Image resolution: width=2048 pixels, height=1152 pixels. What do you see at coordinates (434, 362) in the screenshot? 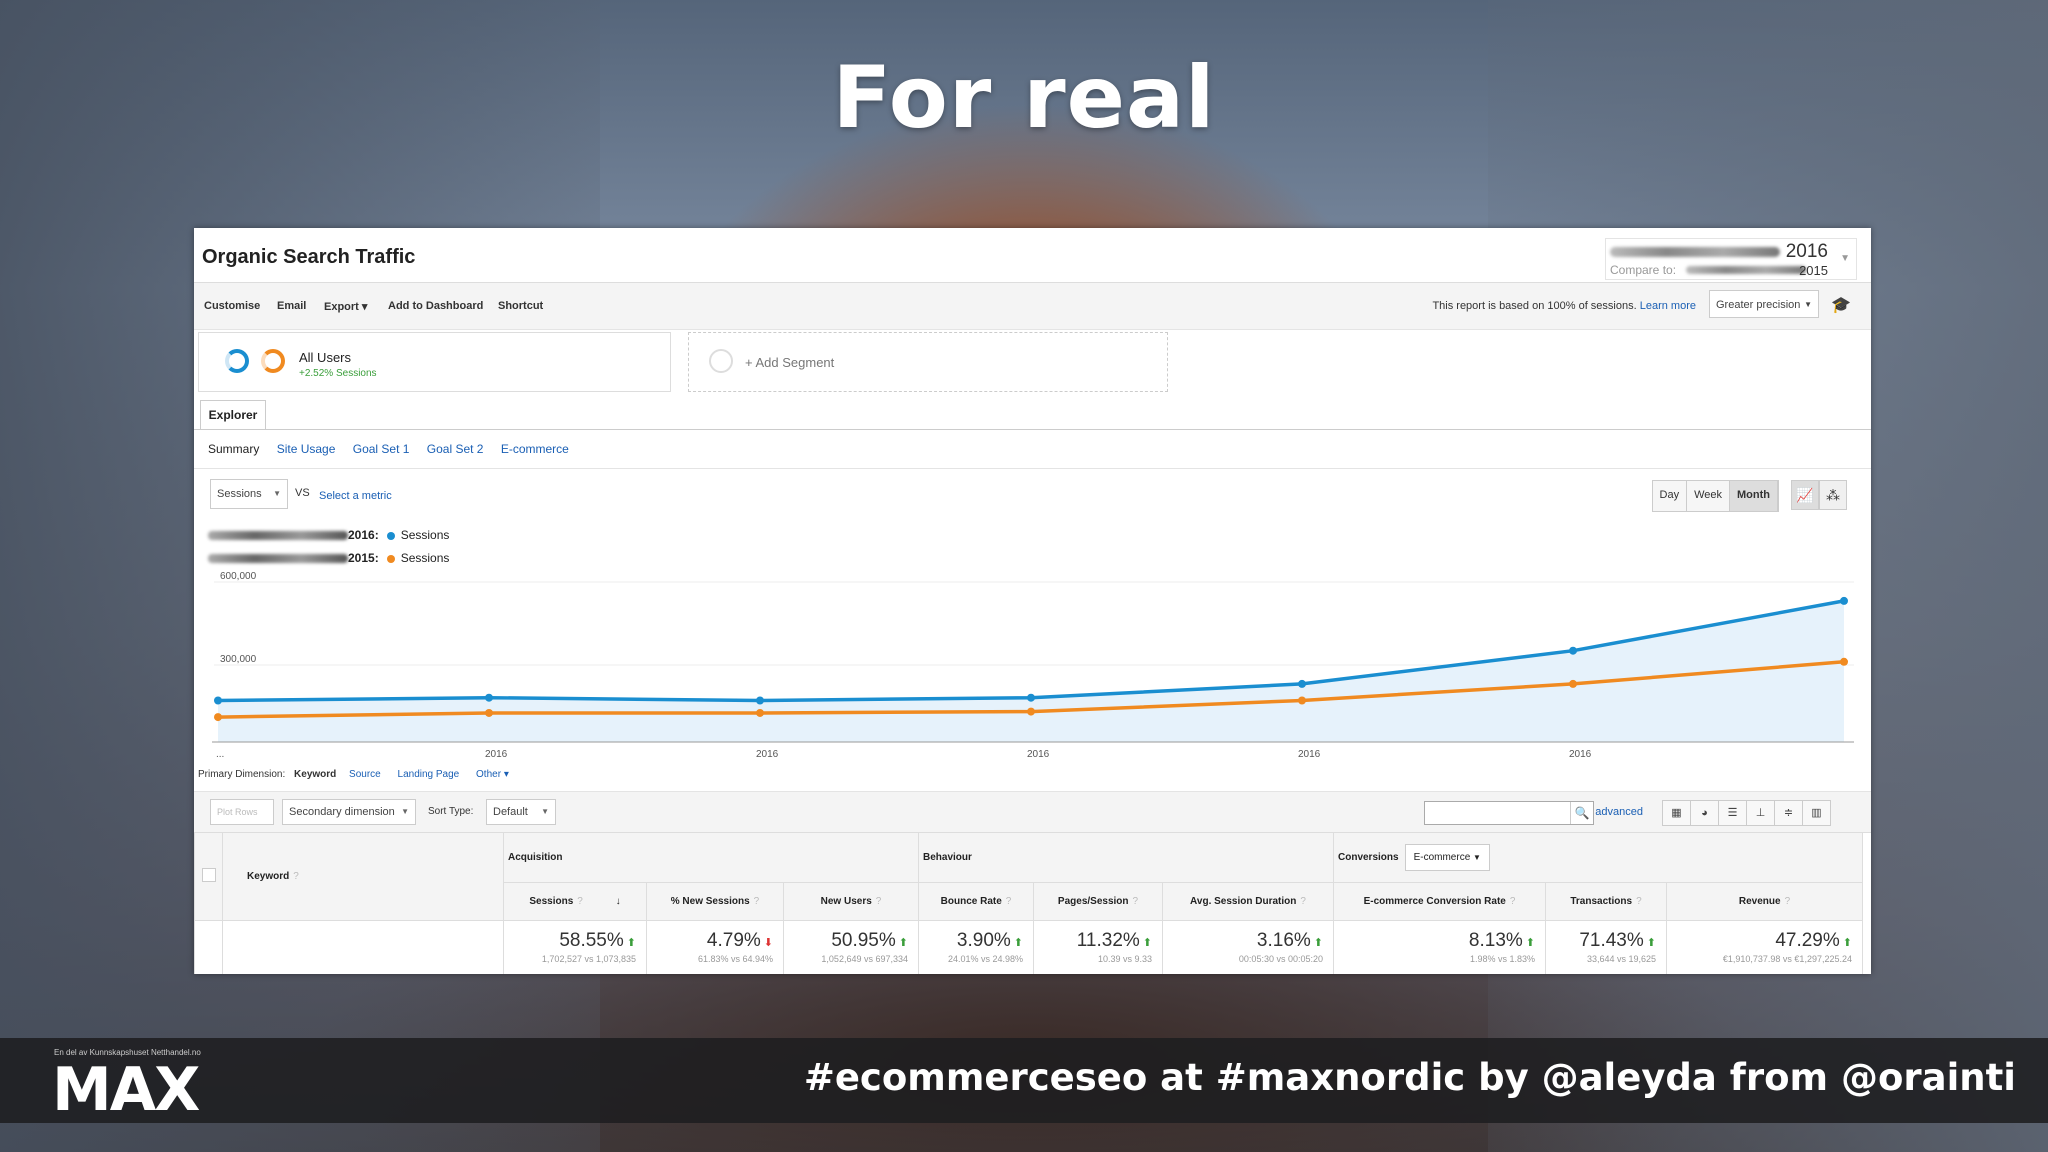
I see `segment-all-users: All Users +2.52% Sessions` at bounding box center [434, 362].